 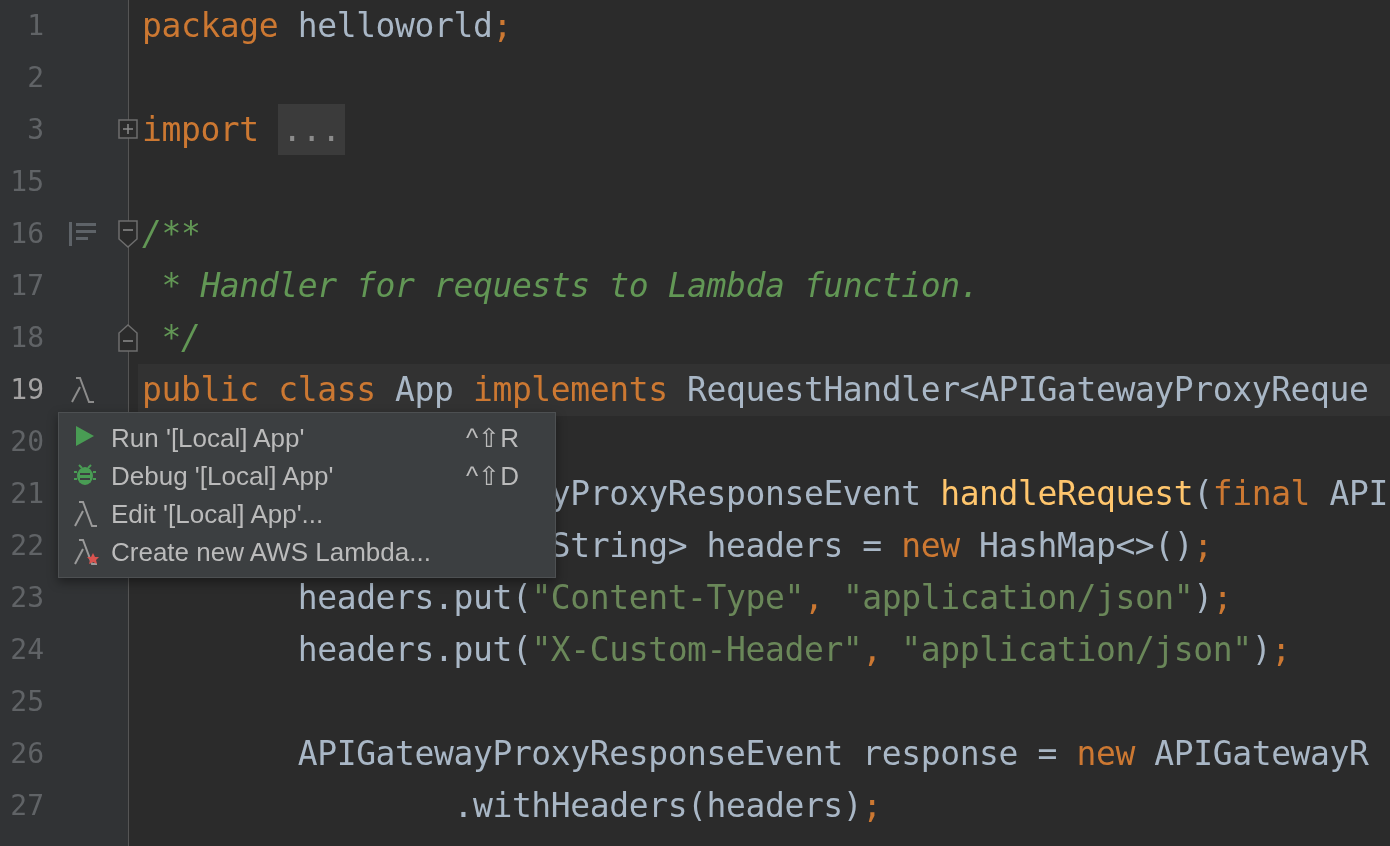 I want to click on code-line: APIGatewayProxyResponseEvent response = new APIGatewayR, so click(x=833, y=754).